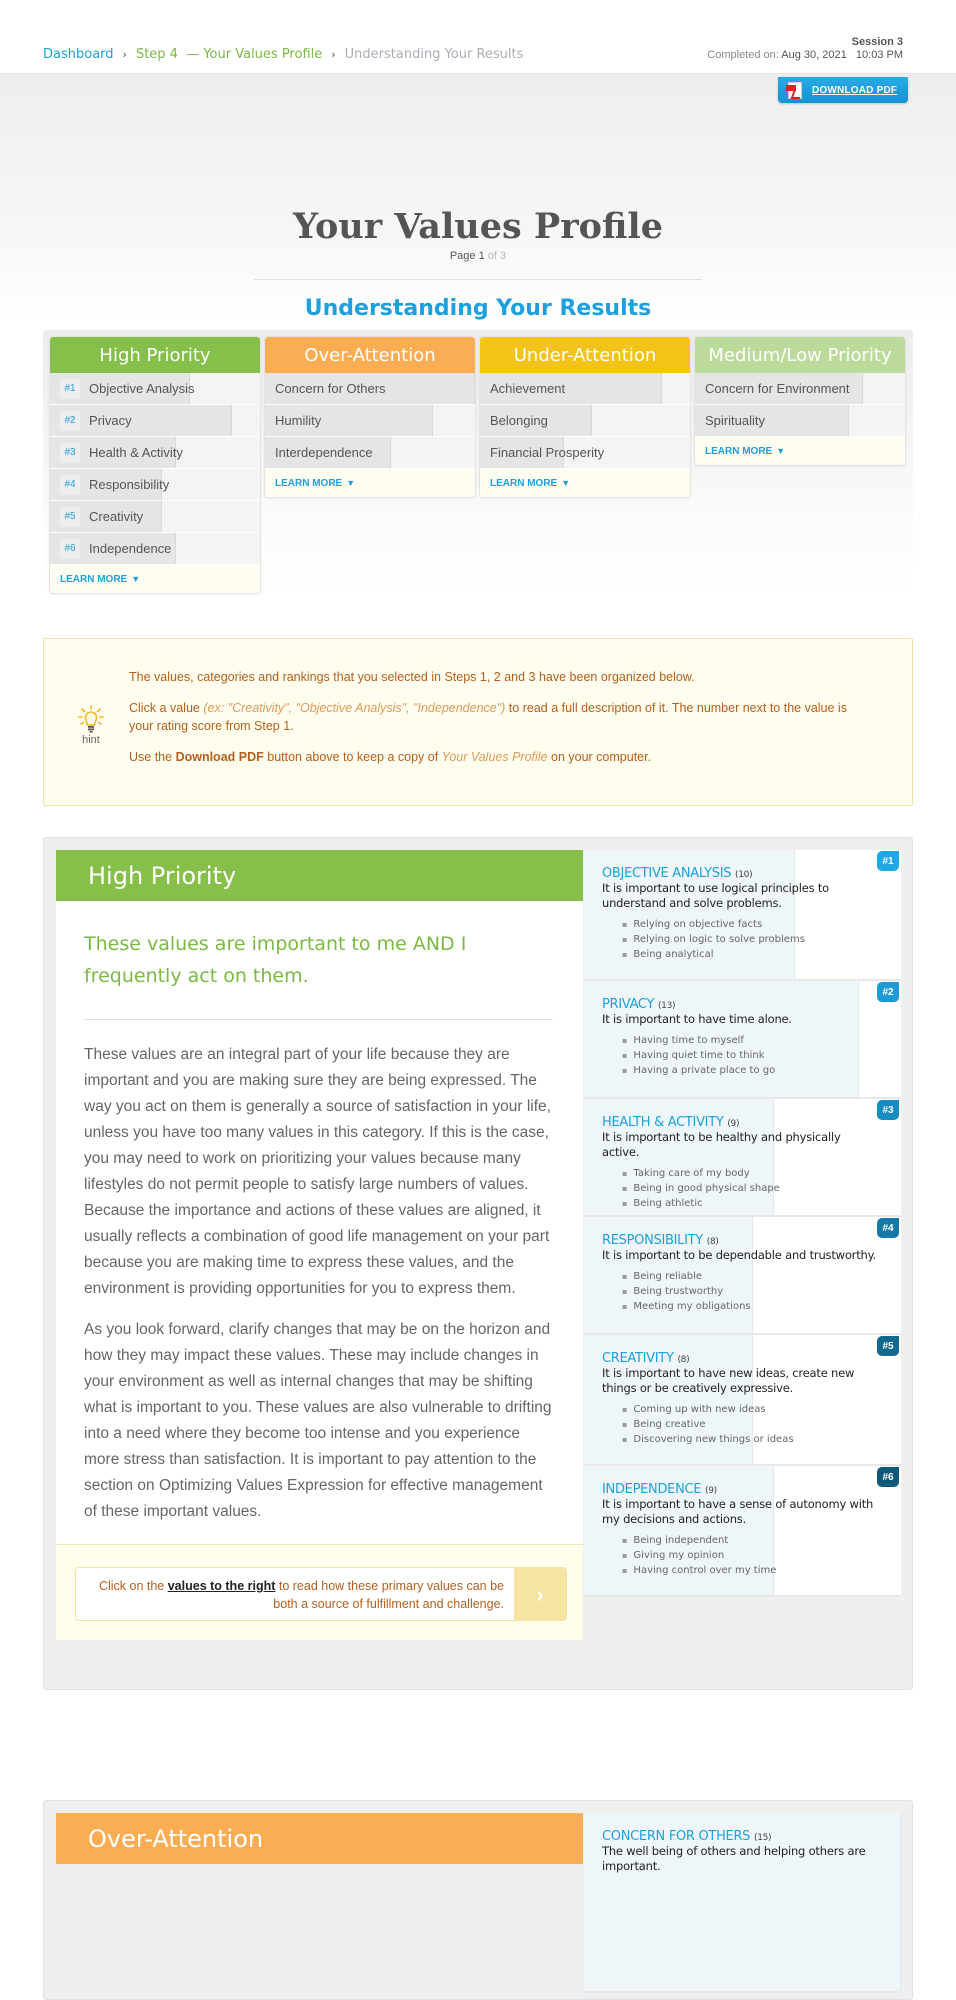  What do you see at coordinates (855, 90) in the screenshot?
I see `download-pdf-label: DOWNLOAD PDF` at bounding box center [855, 90].